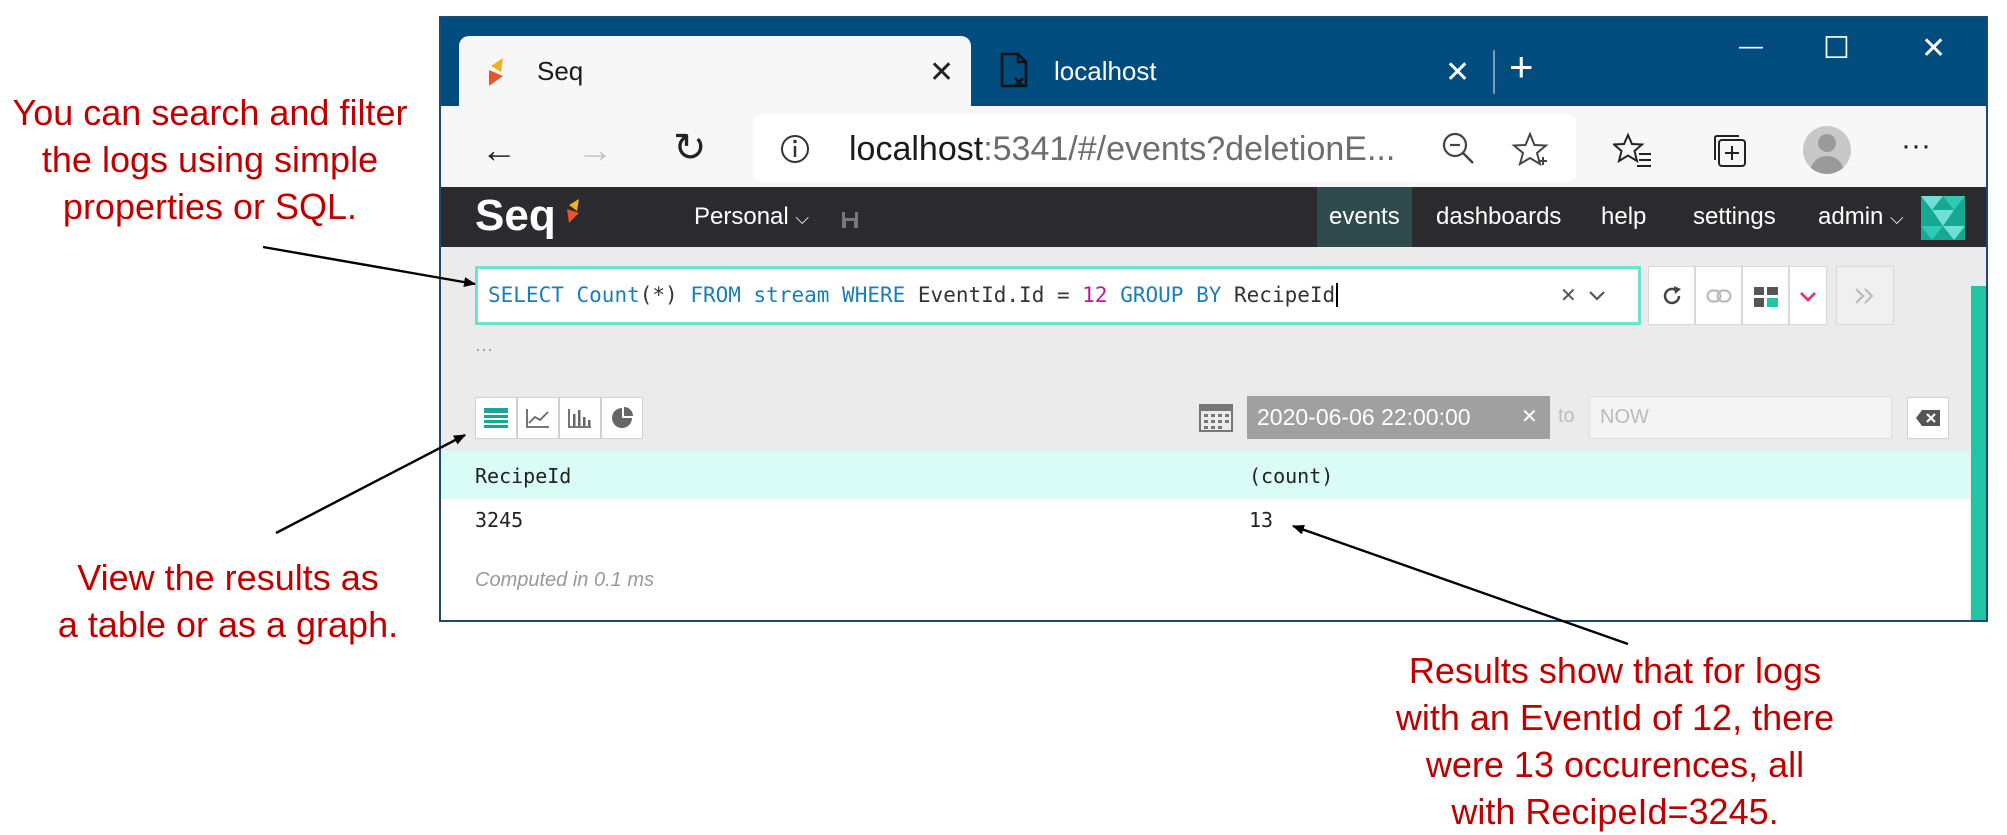  I want to click on nav-help: help, so click(1623, 217).